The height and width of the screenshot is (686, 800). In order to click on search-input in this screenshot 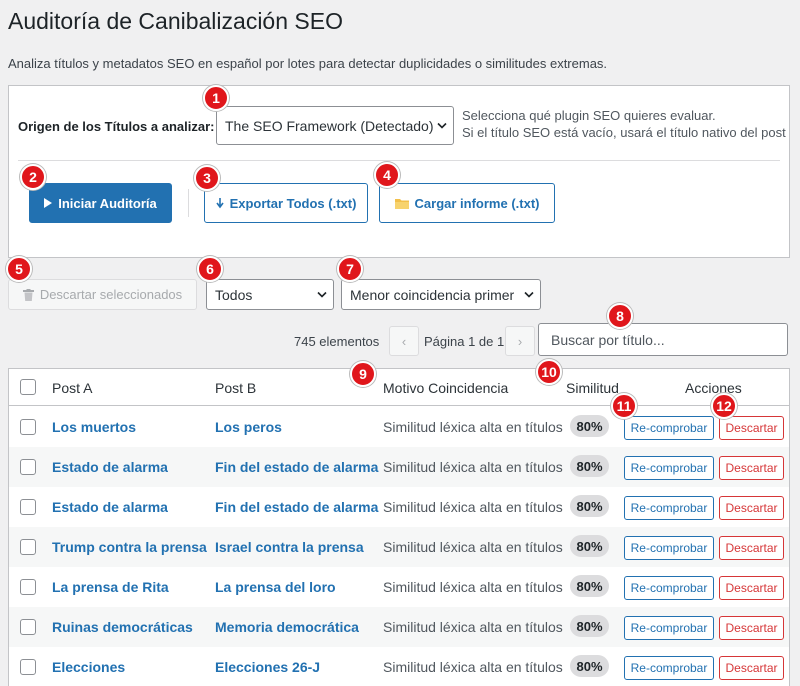, I will do `click(663, 339)`.